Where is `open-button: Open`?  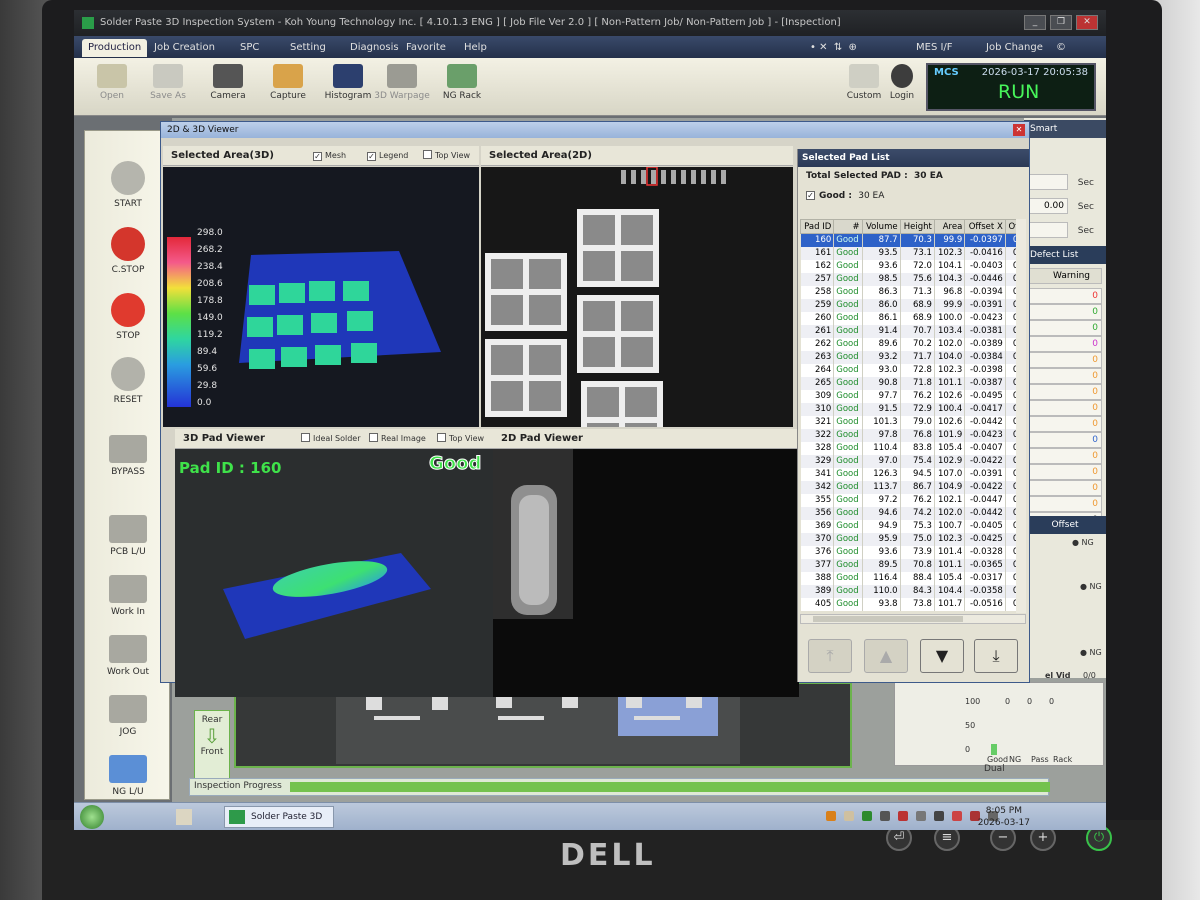 open-button: Open is located at coordinates (112, 87).